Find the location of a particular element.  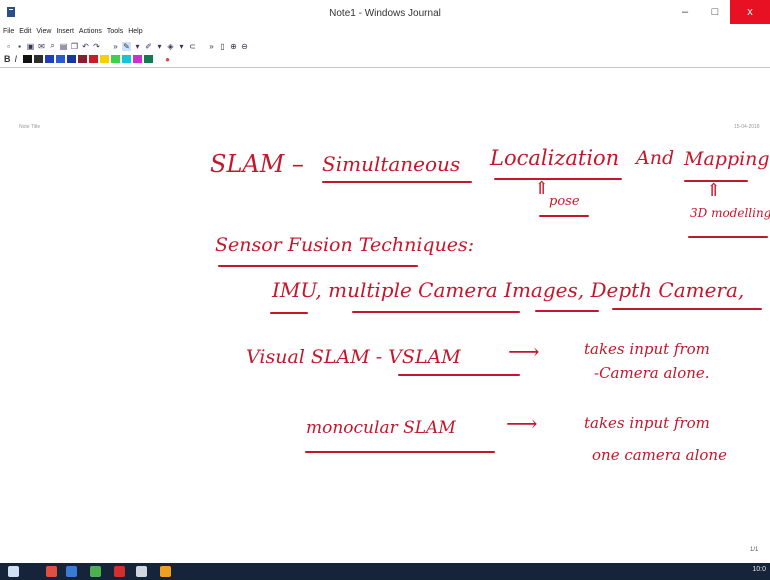

italic-button: I is located at coordinates (16, 59).